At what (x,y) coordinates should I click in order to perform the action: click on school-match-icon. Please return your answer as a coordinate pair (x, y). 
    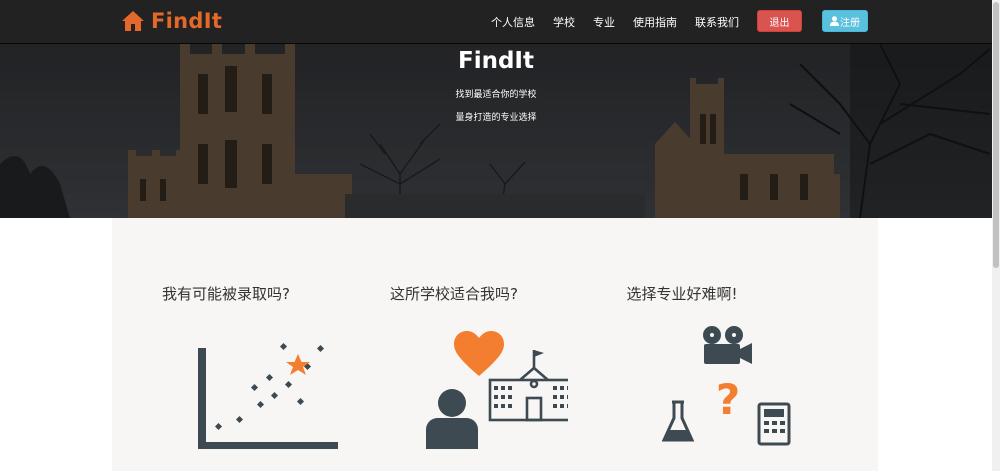
    Looking at the image, I should click on (497, 390).